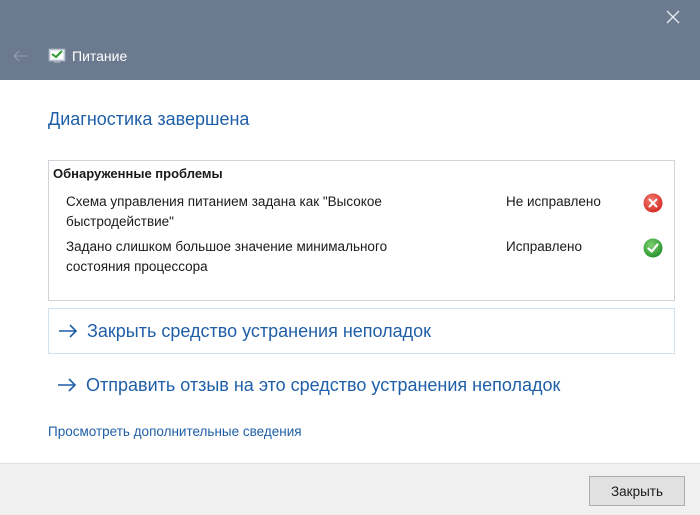  Describe the element at coordinates (544, 246) in the screenshot. I see `problem-status: Исправлено` at that location.